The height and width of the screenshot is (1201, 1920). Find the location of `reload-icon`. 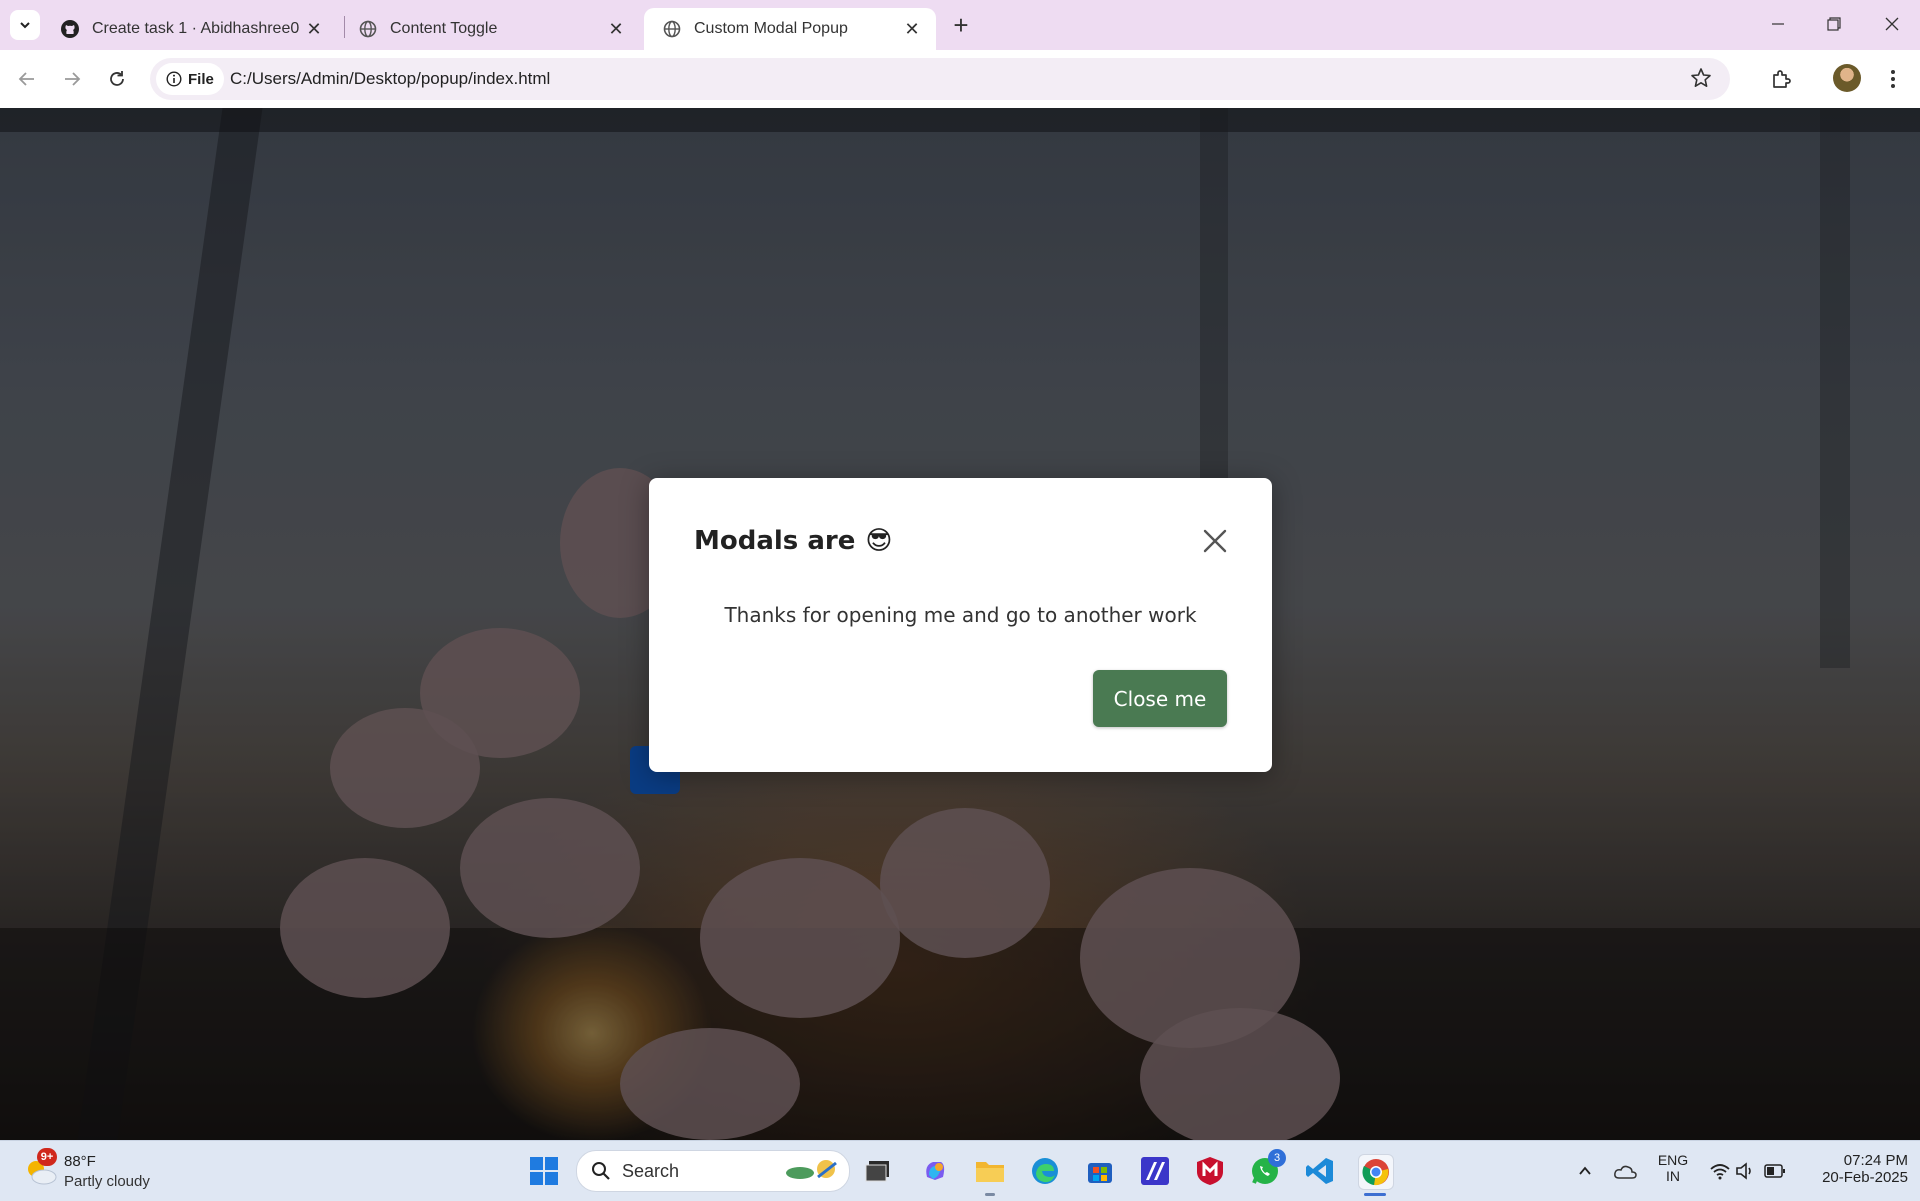

reload-icon is located at coordinates (117, 78).